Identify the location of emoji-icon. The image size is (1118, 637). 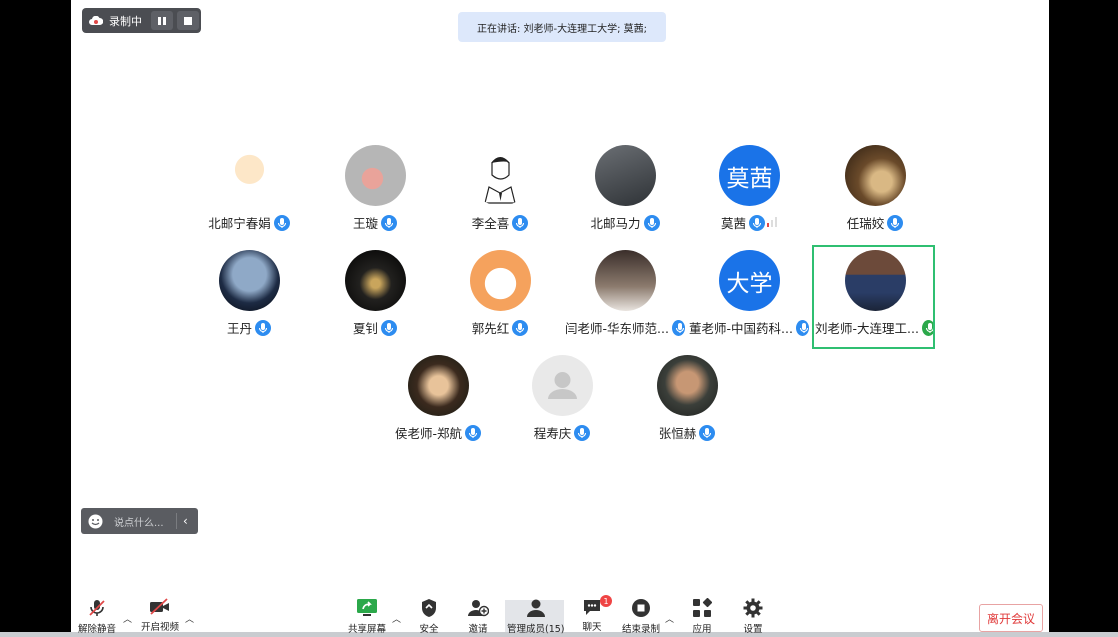
(95, 521).